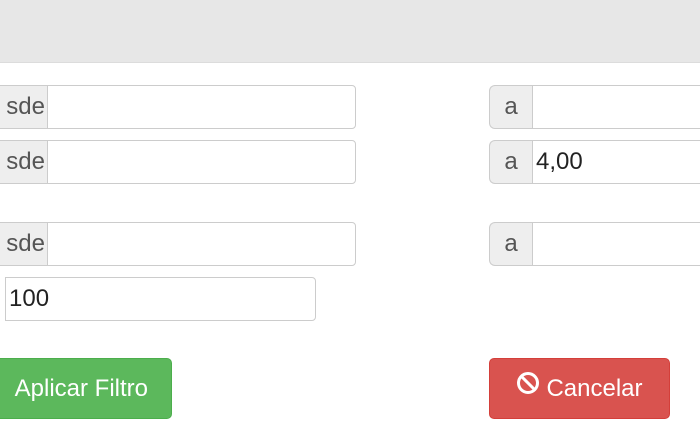 The image size is (700, 441). Describe the element at coordinates (510, 107) in the screenshot. I see `to-addon-1: a` at that location.